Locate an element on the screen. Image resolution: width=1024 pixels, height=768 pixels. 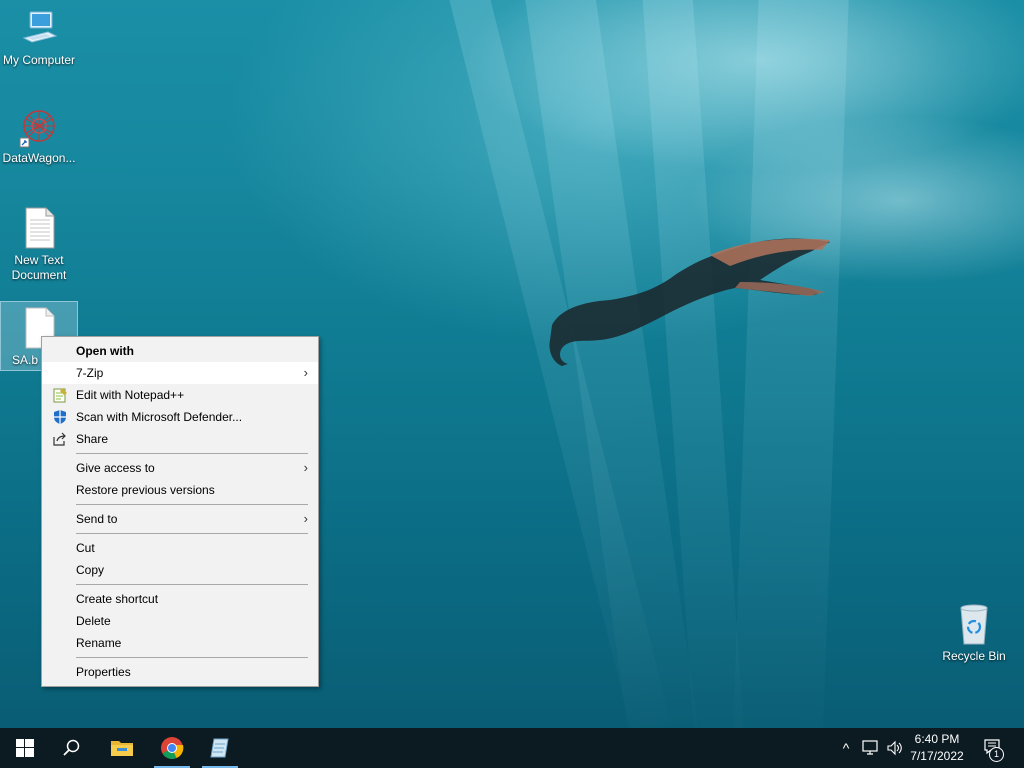
menu-item-7zip: 7-Zip › is located at coordinates (180, 373).